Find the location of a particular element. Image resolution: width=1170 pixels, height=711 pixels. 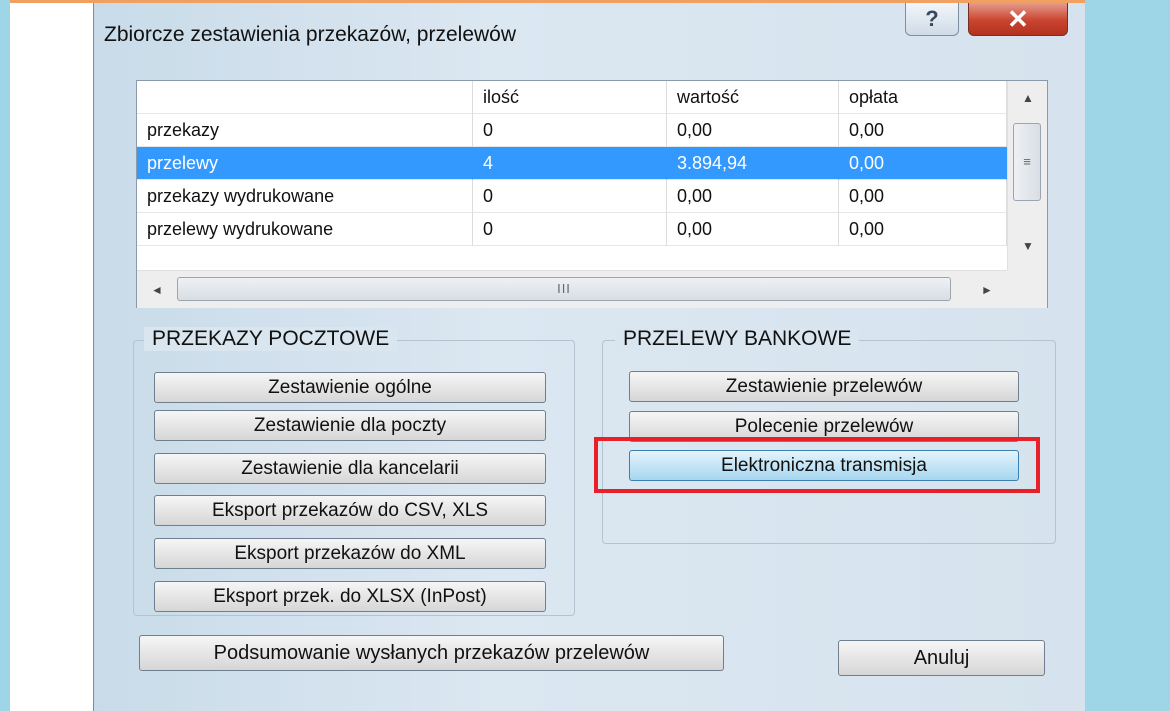

table-header-row: ilość wartość opłata is located at coordinates (572, 97).